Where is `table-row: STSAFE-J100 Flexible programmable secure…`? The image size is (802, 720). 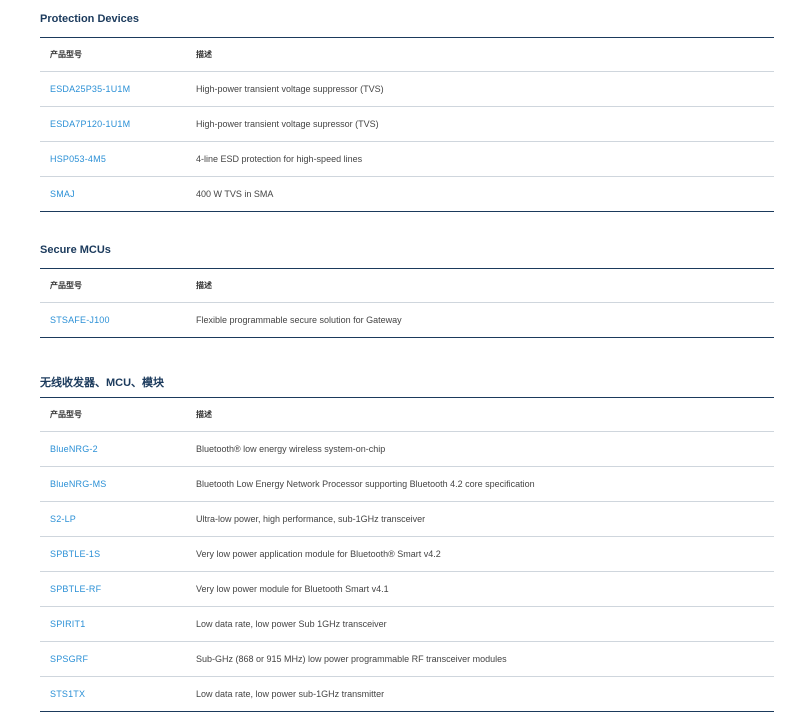
table-row: STSAFE-J100 Flexible programmable secure… is located at coordinates (407, 320).